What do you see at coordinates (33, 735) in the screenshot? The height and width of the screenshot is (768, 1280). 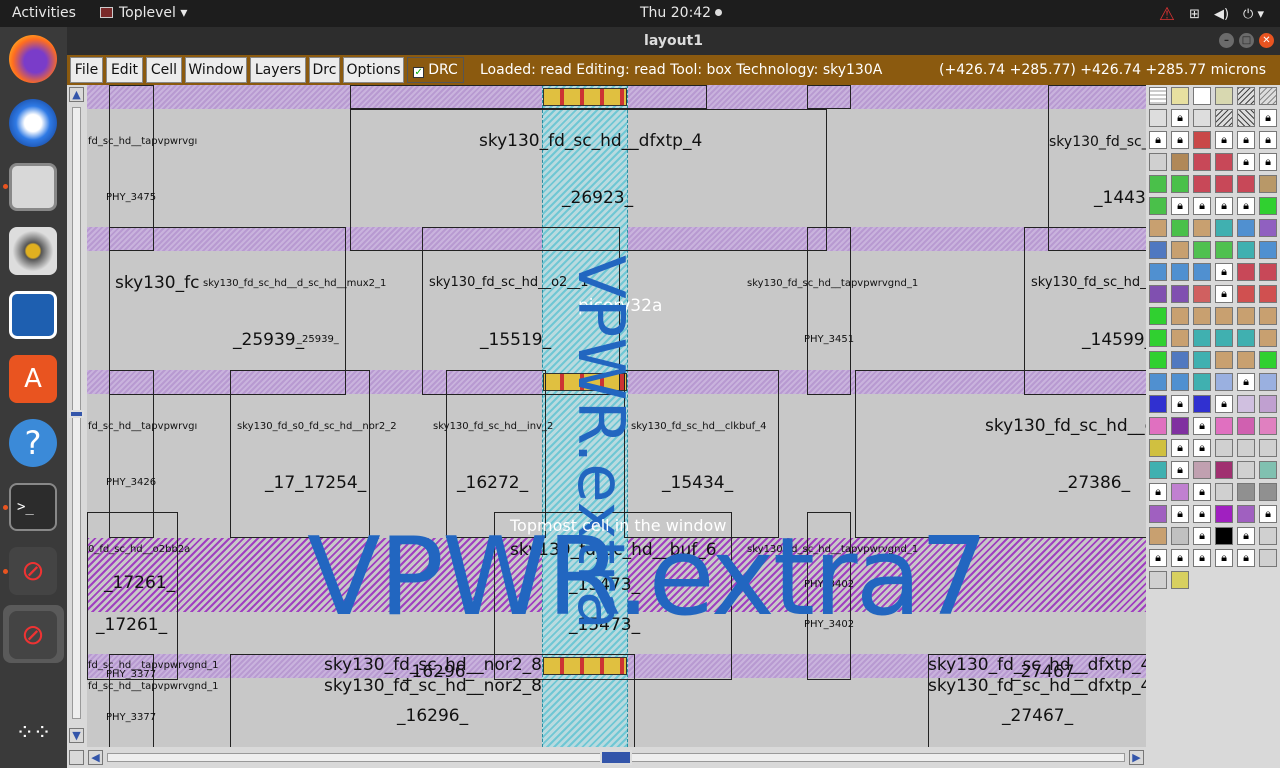 I see `show-apps-icon: ⁘⁘` at bounding box center [33, 735].